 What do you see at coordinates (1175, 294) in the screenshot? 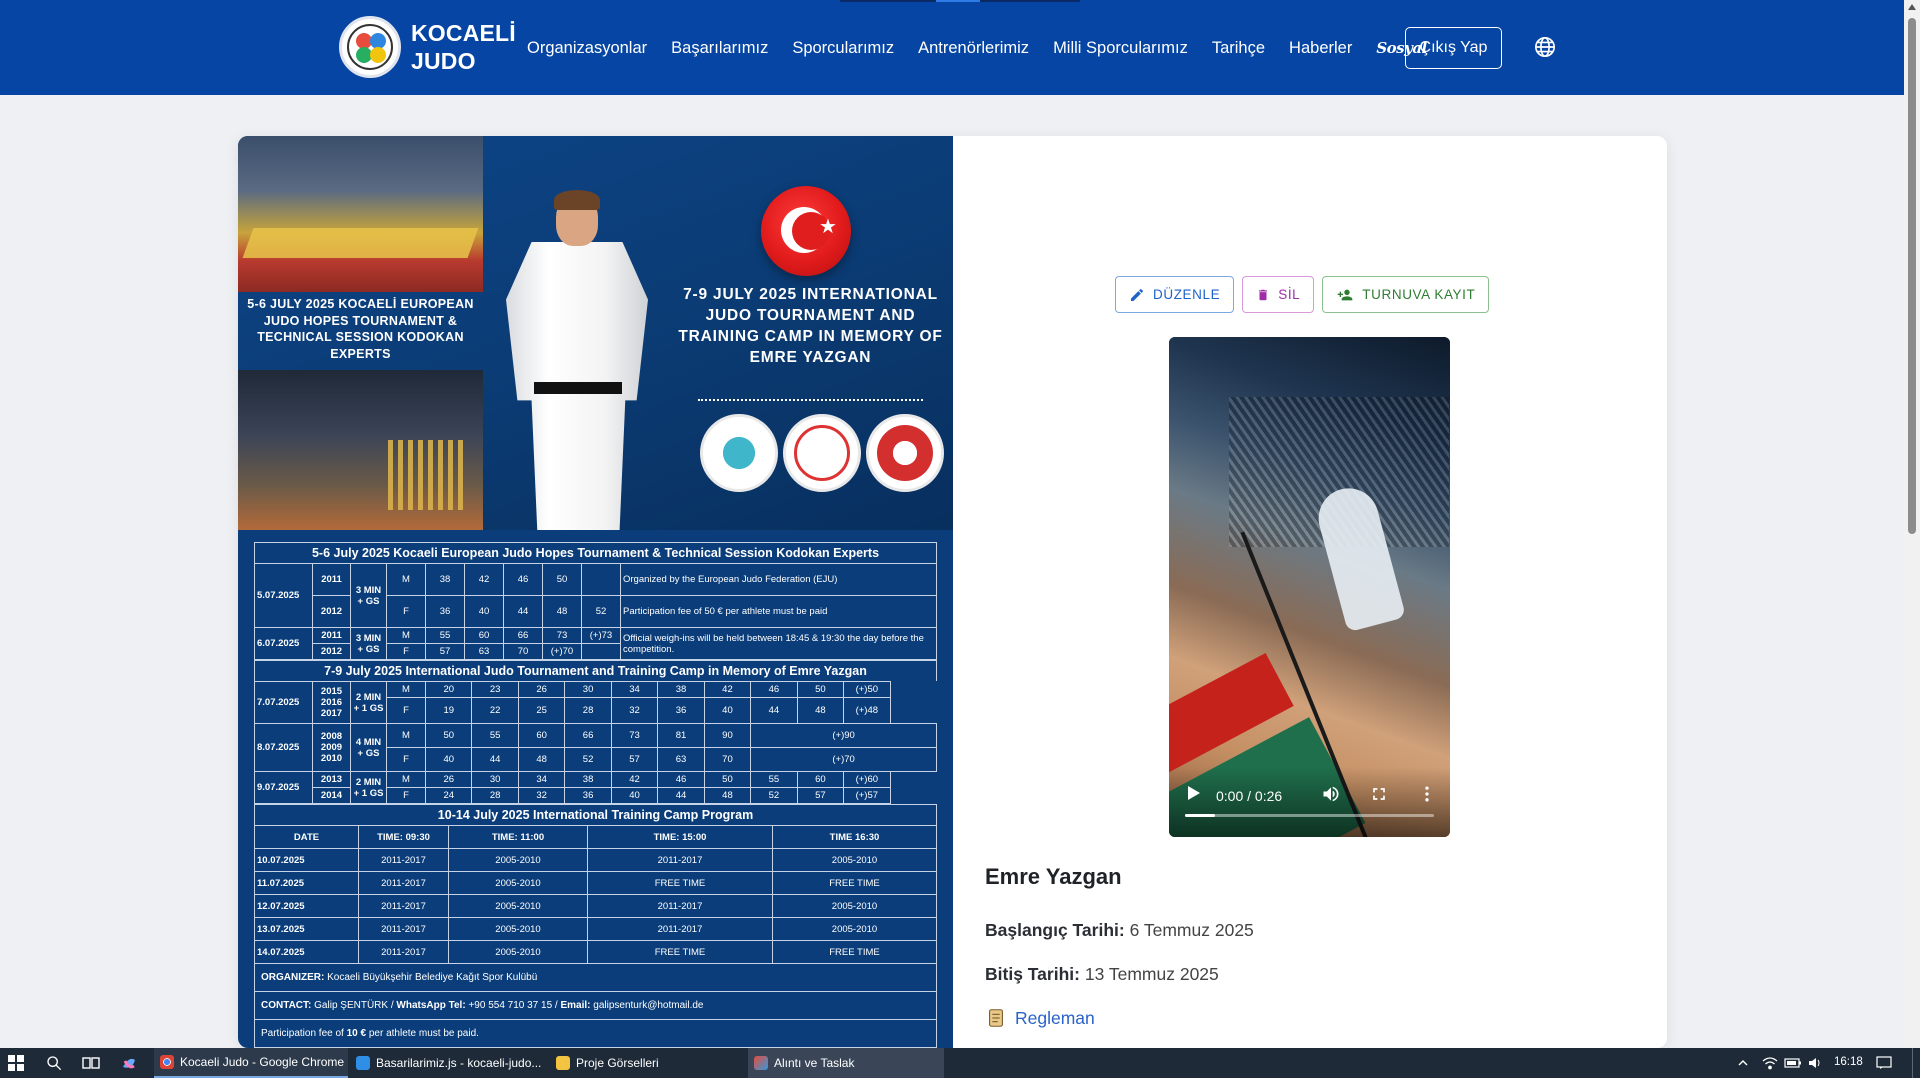
I see `edit-button: DÜZENLE` at bounding box center [1175, 294].